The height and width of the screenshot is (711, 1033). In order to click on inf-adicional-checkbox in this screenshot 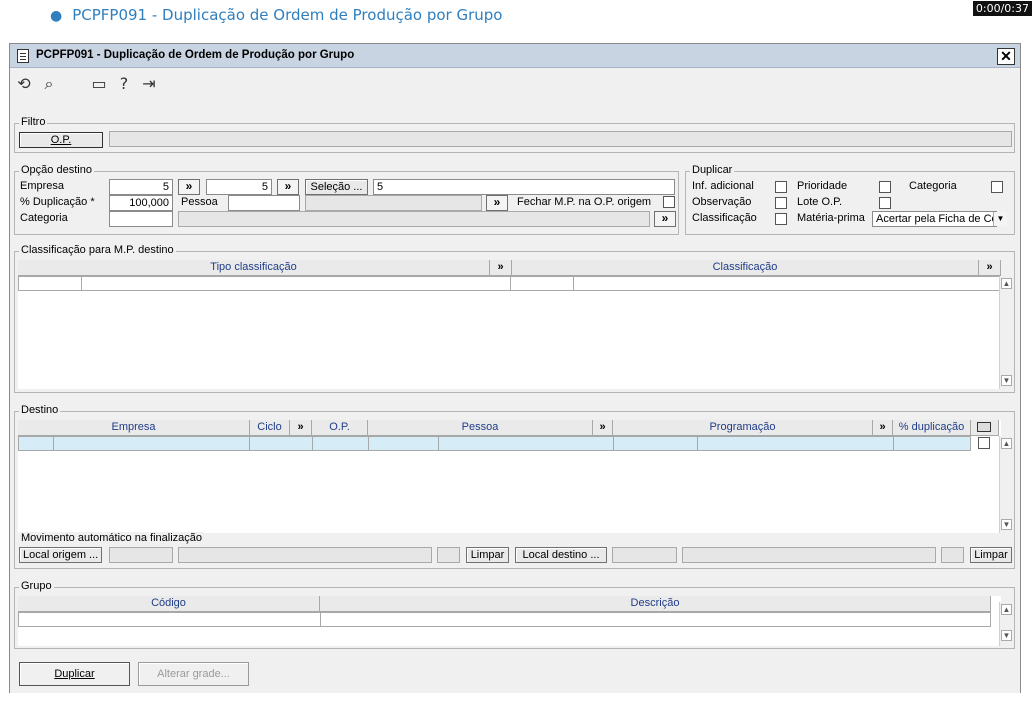, I will do `click(781, 187)`.